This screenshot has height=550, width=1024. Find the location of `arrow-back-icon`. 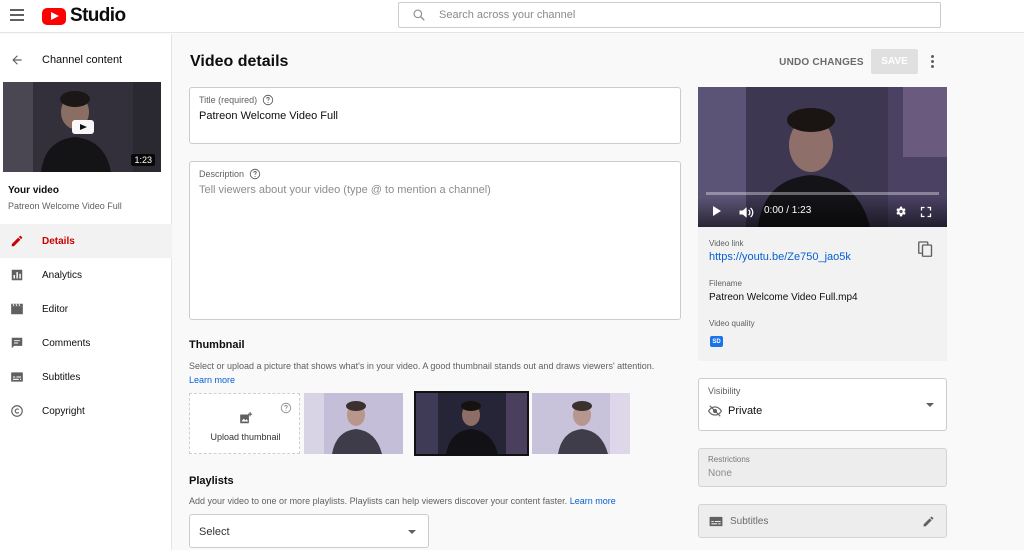

arrow-back-icon is located at coordinates (17, 60).